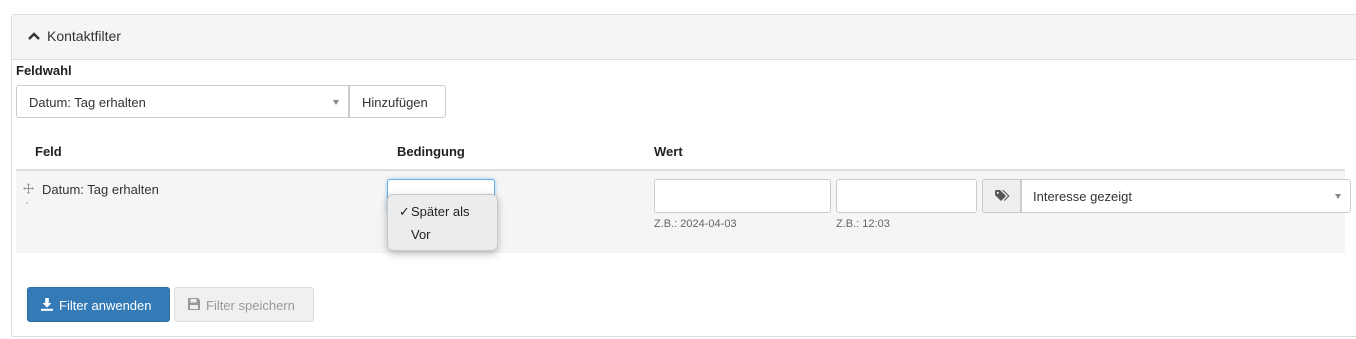  What do you see at coordinates (84, 36) in the screenshot?
I see `panel-title: Kontaktfilter` at bounding box center [84, 36].